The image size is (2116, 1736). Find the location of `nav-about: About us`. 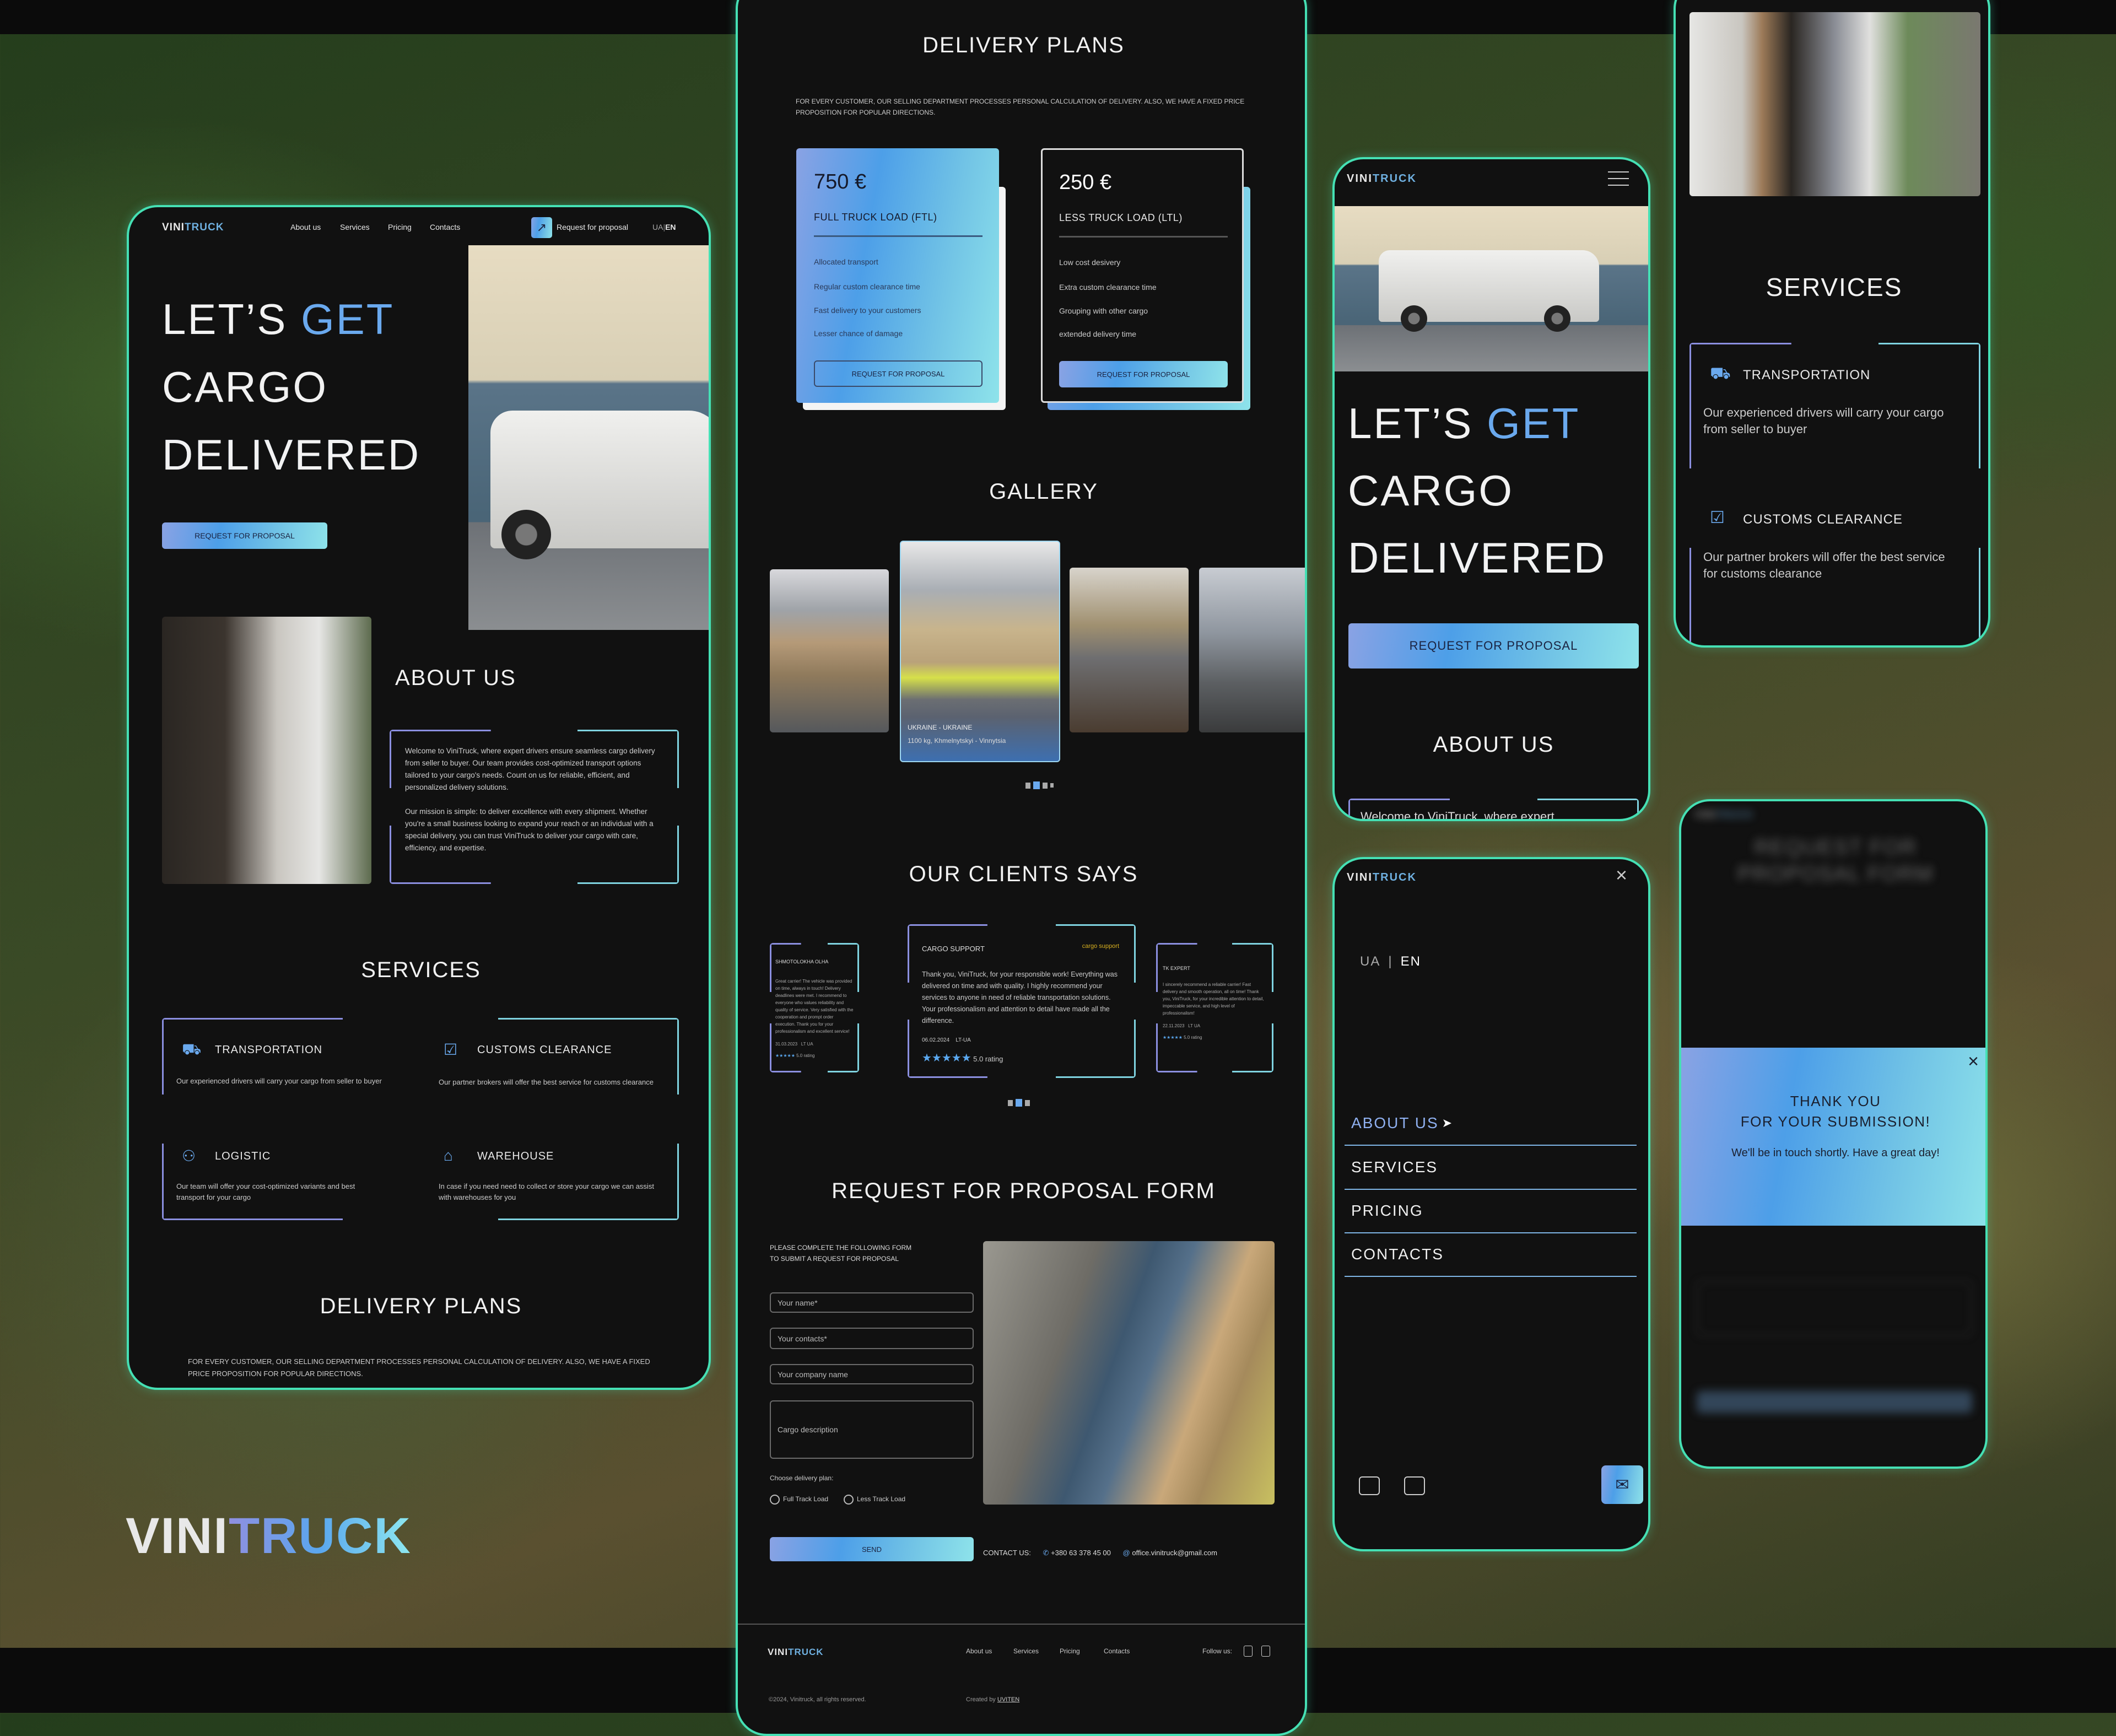

nav-about: About us is located at coordinates (305, 227).